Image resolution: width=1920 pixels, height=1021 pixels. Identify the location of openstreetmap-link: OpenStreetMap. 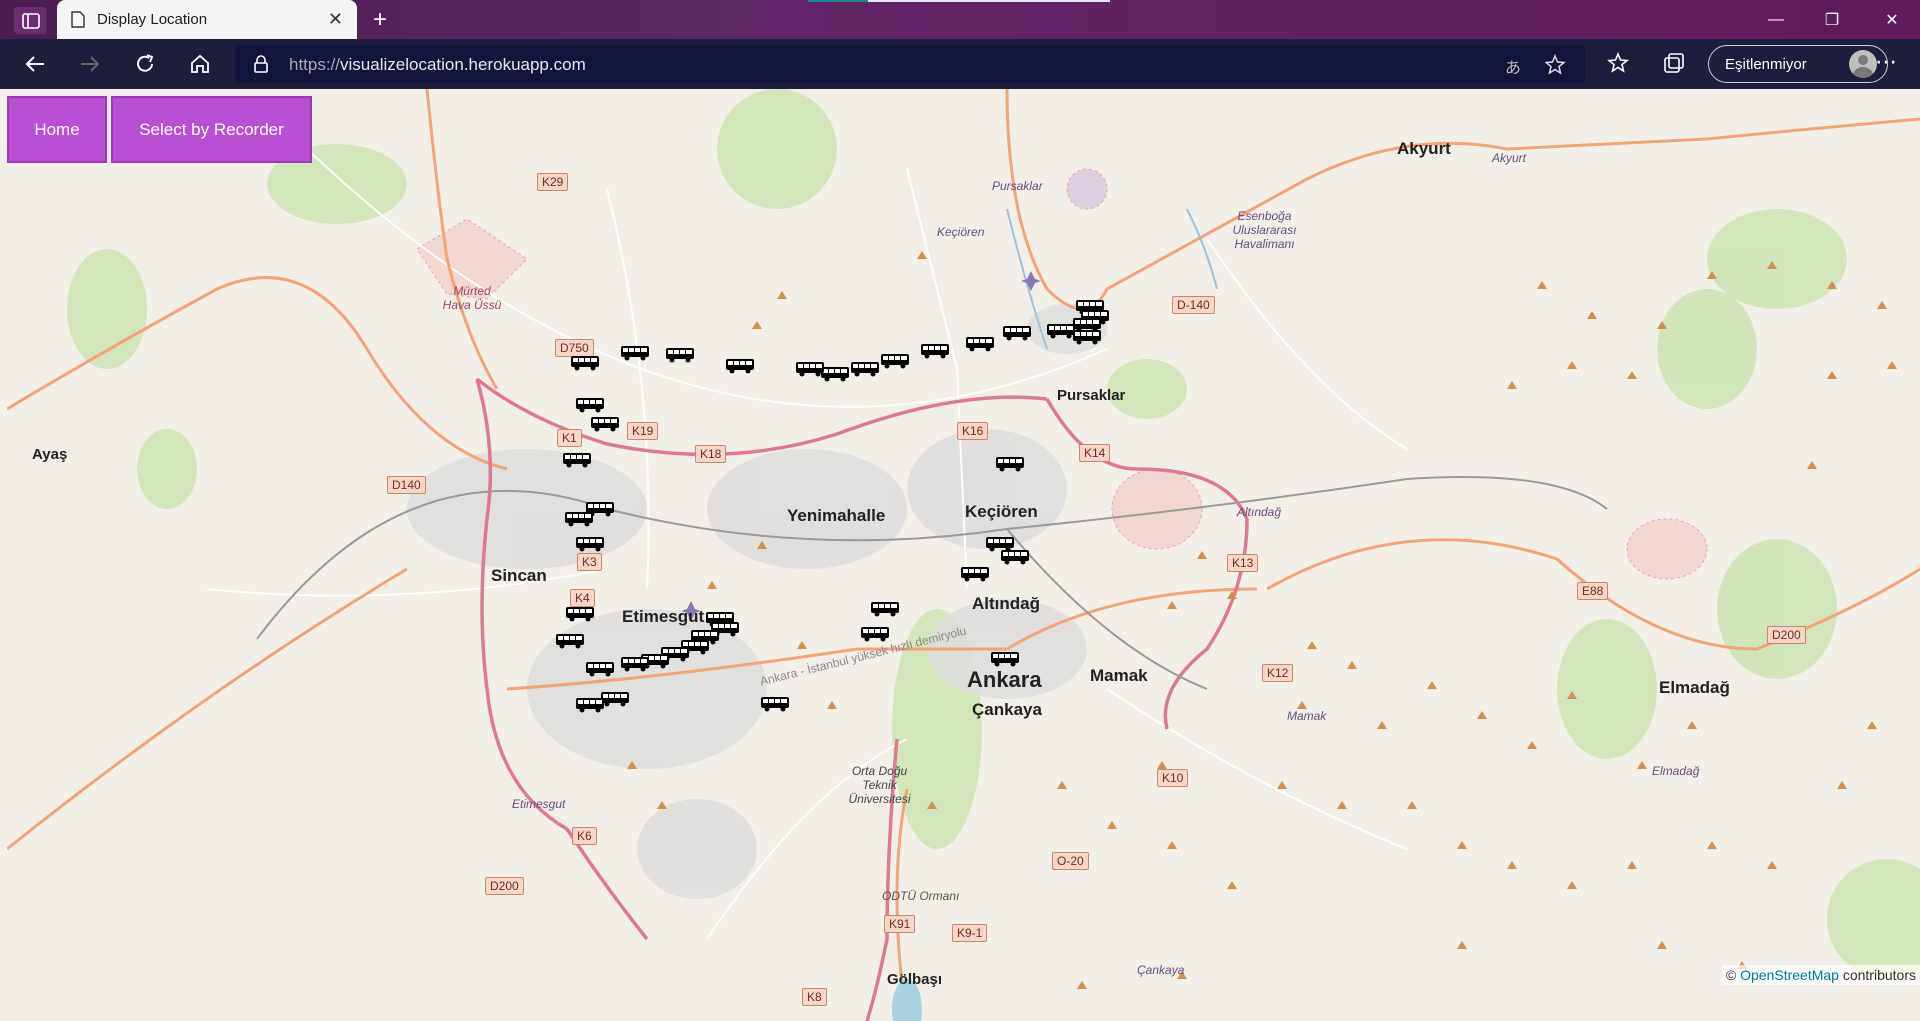
(1789, 975).